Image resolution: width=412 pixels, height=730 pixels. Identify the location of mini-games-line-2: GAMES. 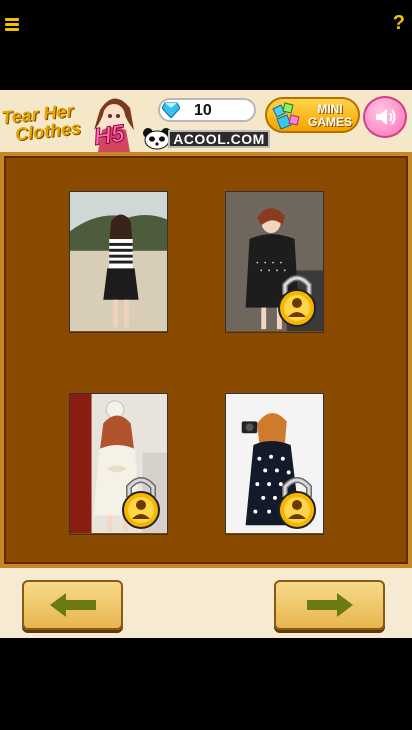
(329, 122).